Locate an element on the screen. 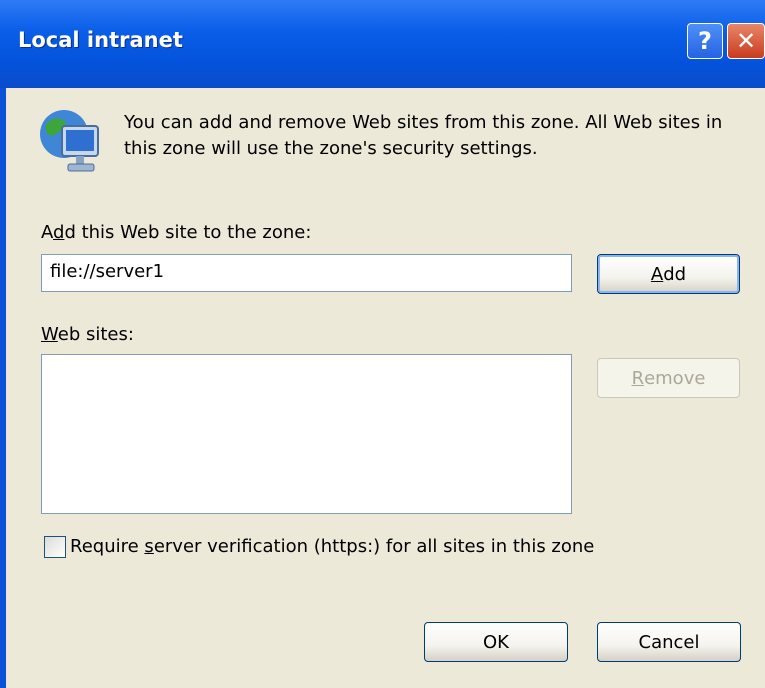 The height and width of the screenshot is (688, 765). cancel-button: Cancel is located at coordinates (669, 642).